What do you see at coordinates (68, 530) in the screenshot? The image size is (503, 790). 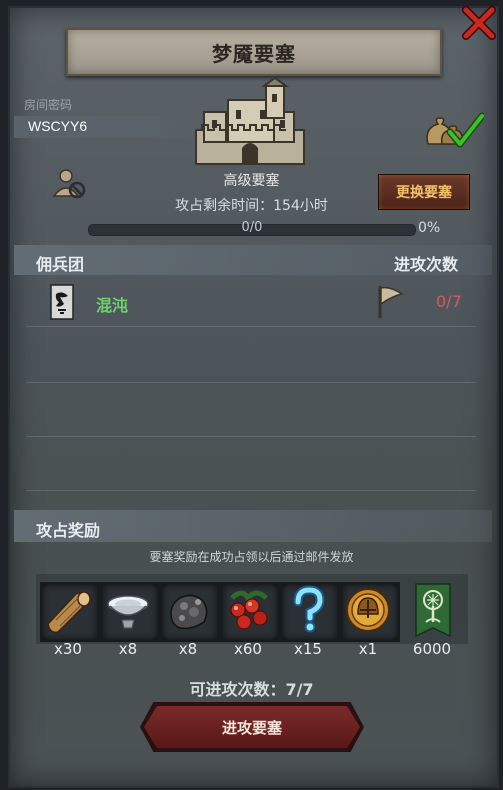 I see `reward-title: 攻占奖励` at bounding box center [68, 530].